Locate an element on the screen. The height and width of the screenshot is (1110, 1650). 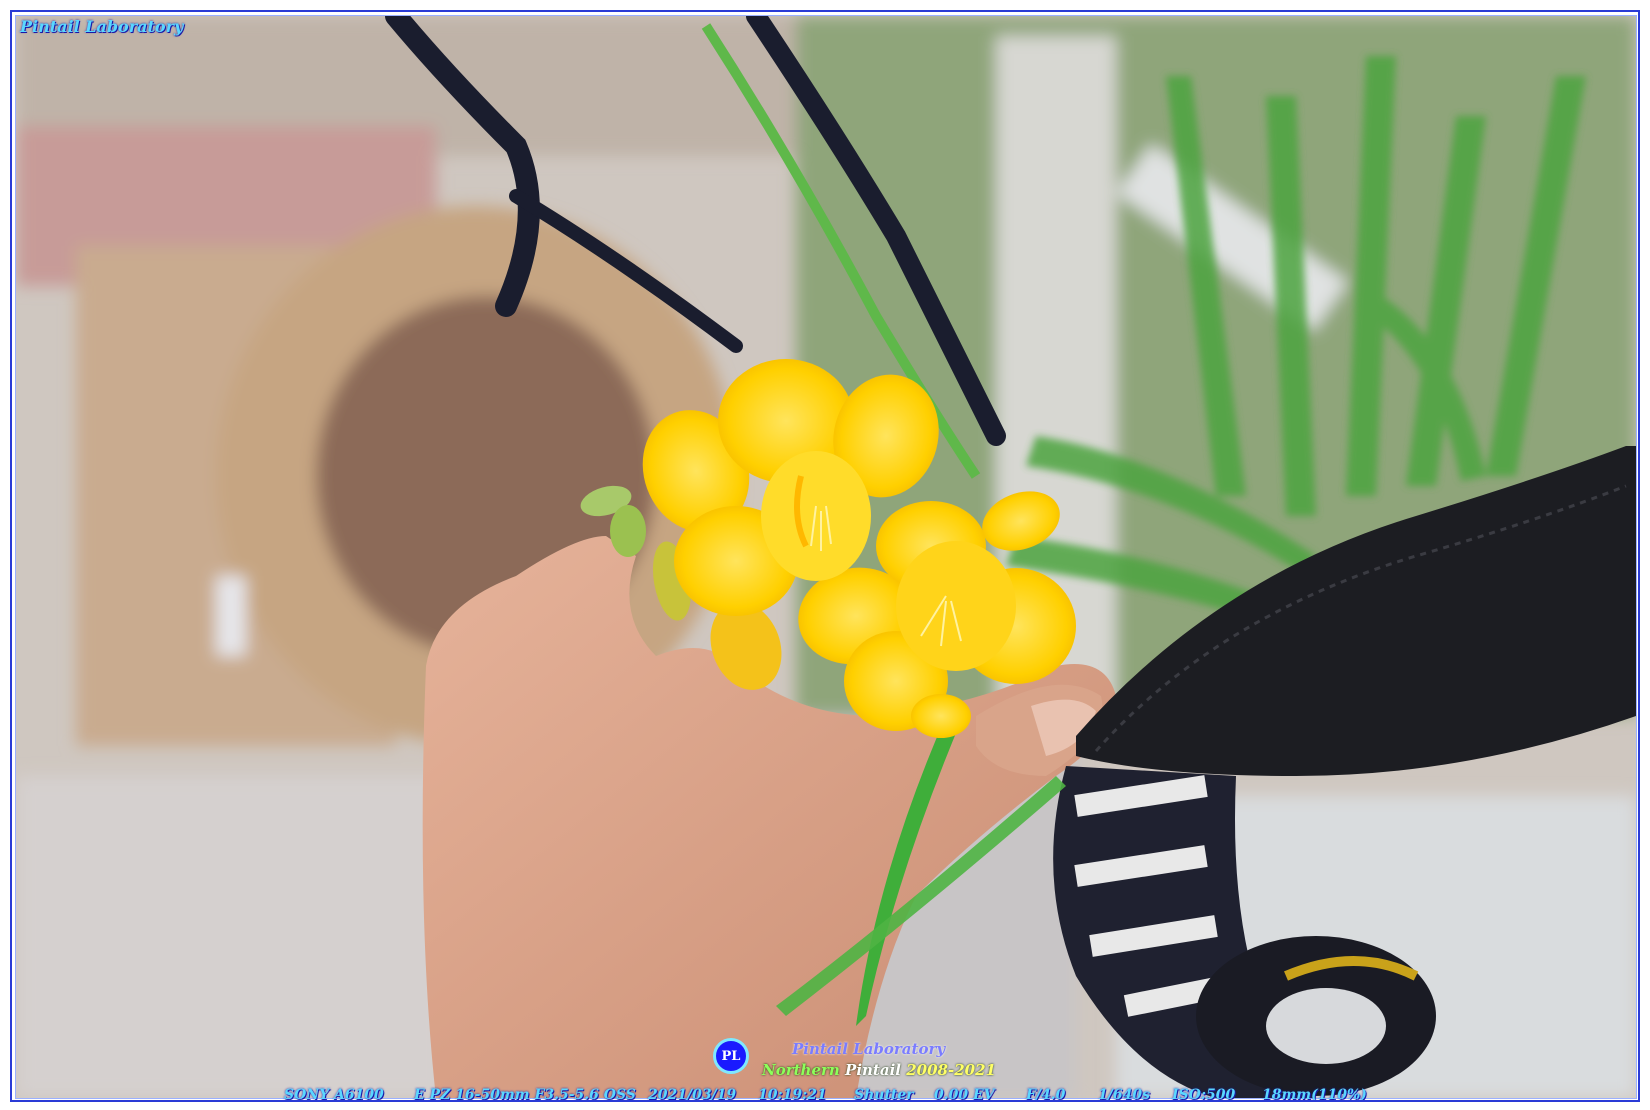
exif-date: 2021/03/19 is located at coordinates (692, 1094).